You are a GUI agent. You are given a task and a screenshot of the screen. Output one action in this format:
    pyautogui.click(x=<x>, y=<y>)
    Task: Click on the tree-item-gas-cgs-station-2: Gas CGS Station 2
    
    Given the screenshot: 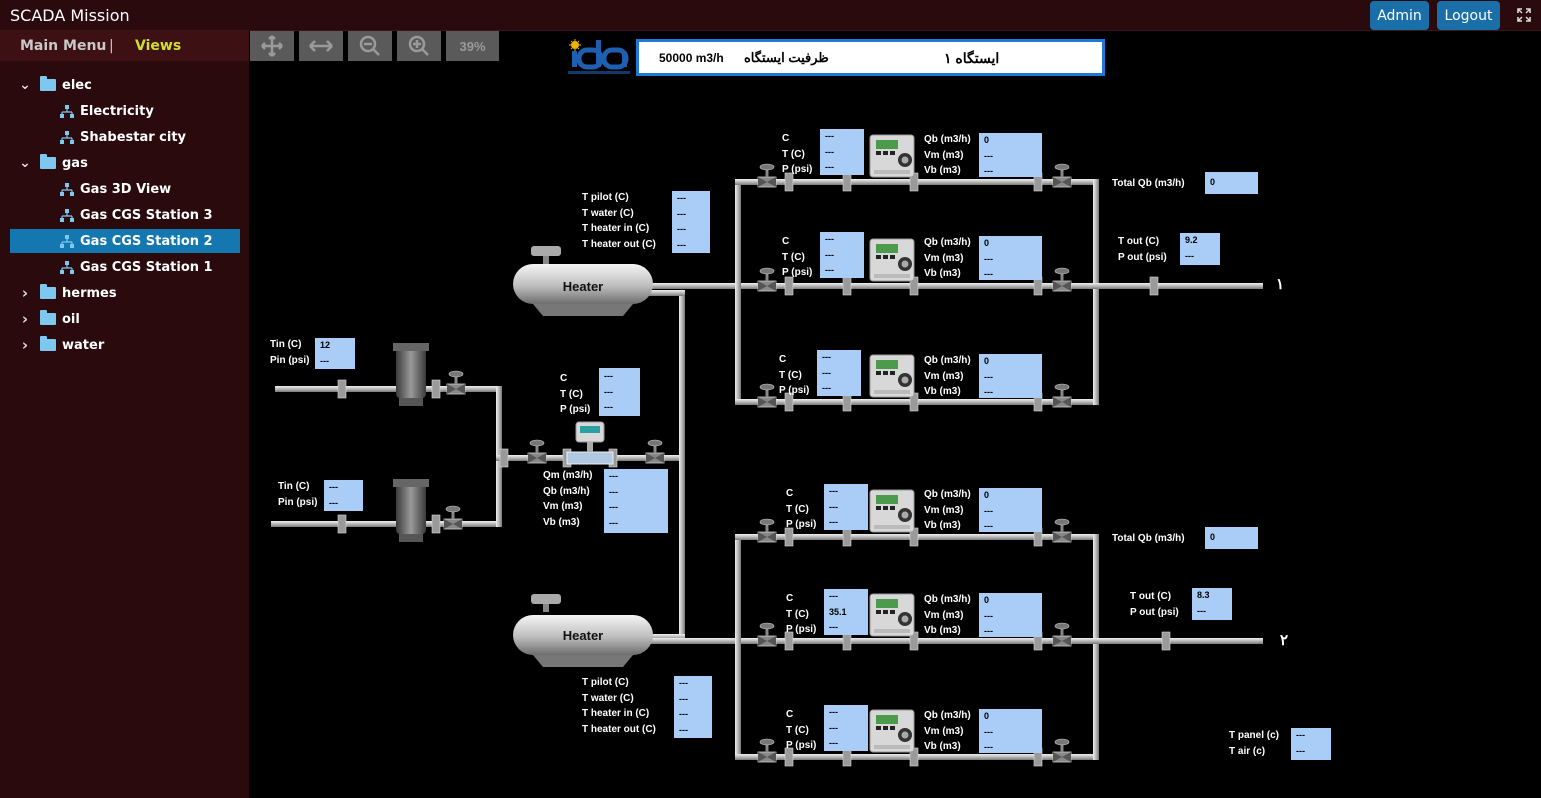 What is the action you would take?
    pyautogui.click(x=125, y=241)
    